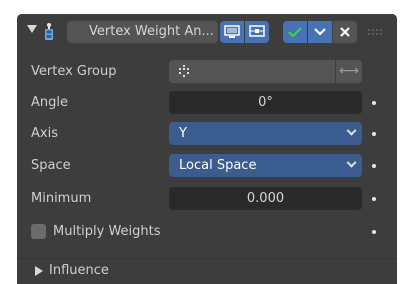 The height and width of the screenshot is (284, 407). I want to click on angle-field: 0°, so click(265, 102).